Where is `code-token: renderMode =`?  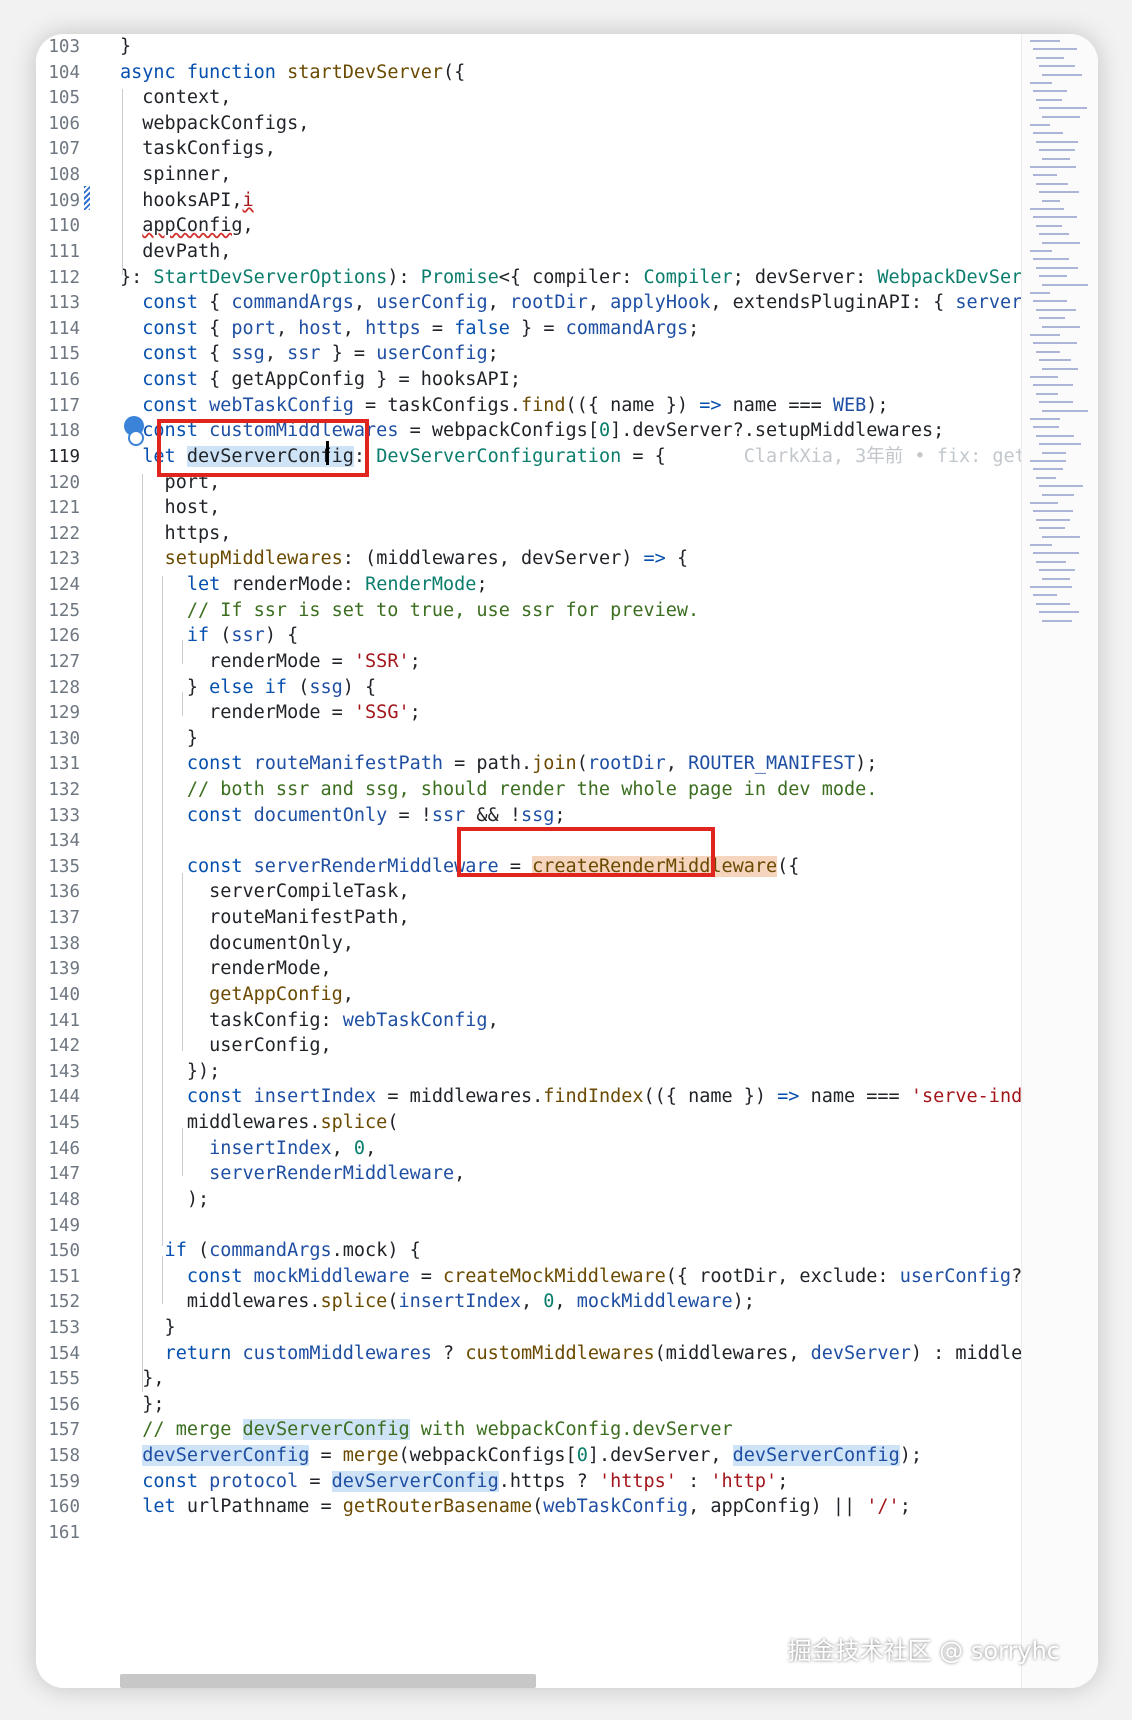
code-token: renderMode = is located at coordinates (237, 661).